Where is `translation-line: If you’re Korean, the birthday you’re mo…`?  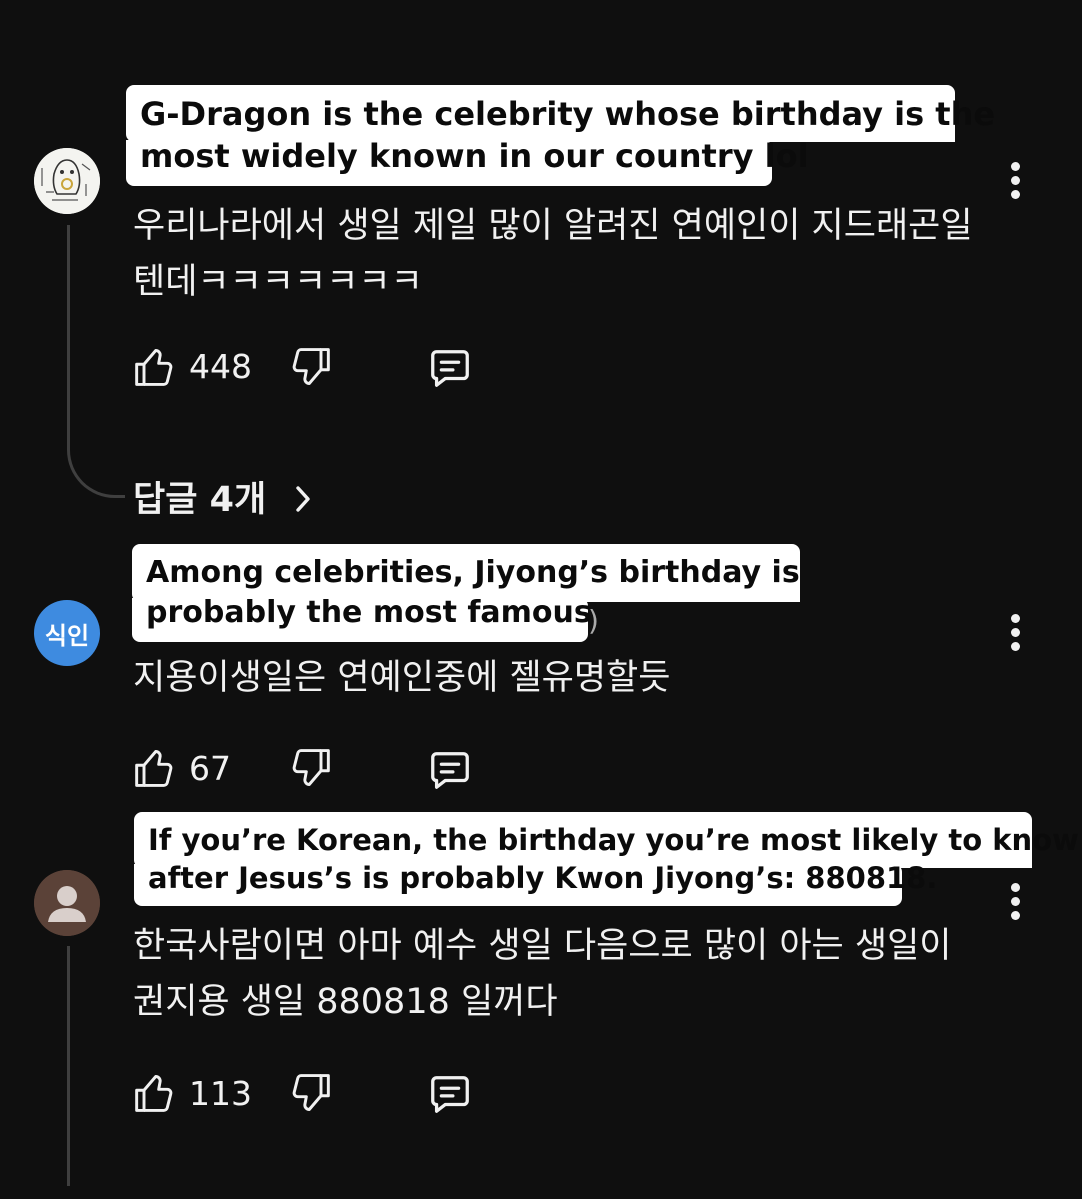
translation-line: If you’re Korean, the birthday you’re mo… is located at coordinates (613, 839).